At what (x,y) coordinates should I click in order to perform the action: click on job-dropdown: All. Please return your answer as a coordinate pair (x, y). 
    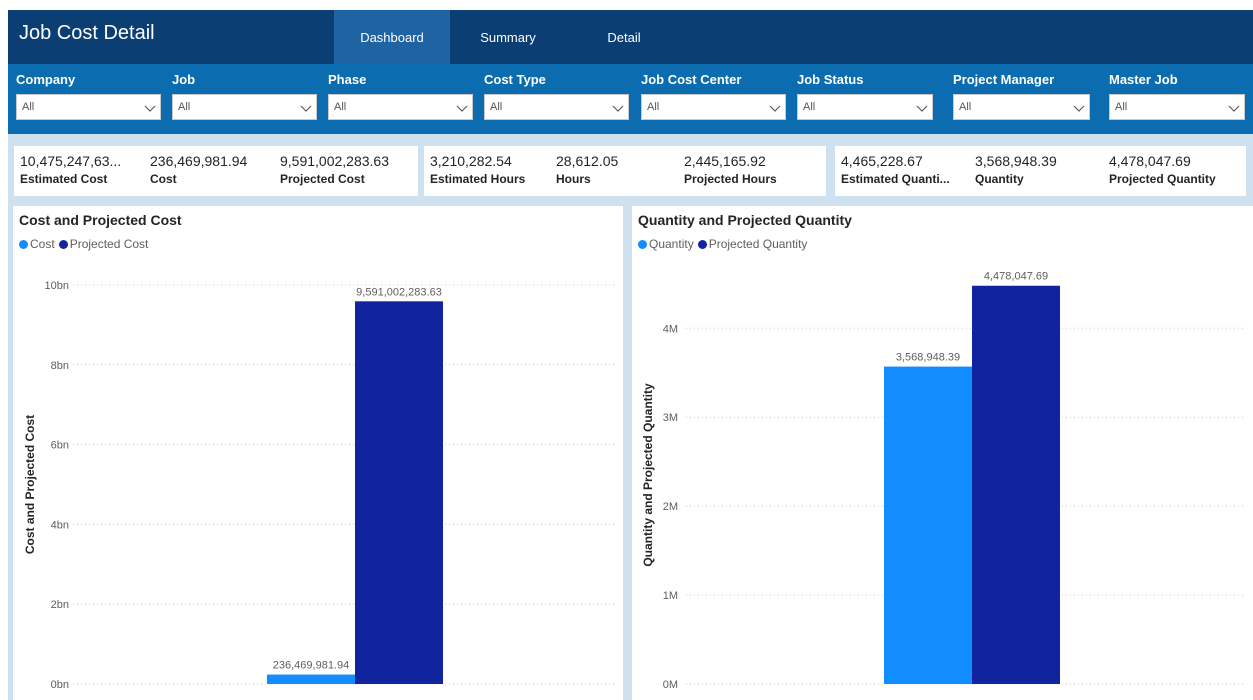
    Looking at the image, I should click on (244, 107).